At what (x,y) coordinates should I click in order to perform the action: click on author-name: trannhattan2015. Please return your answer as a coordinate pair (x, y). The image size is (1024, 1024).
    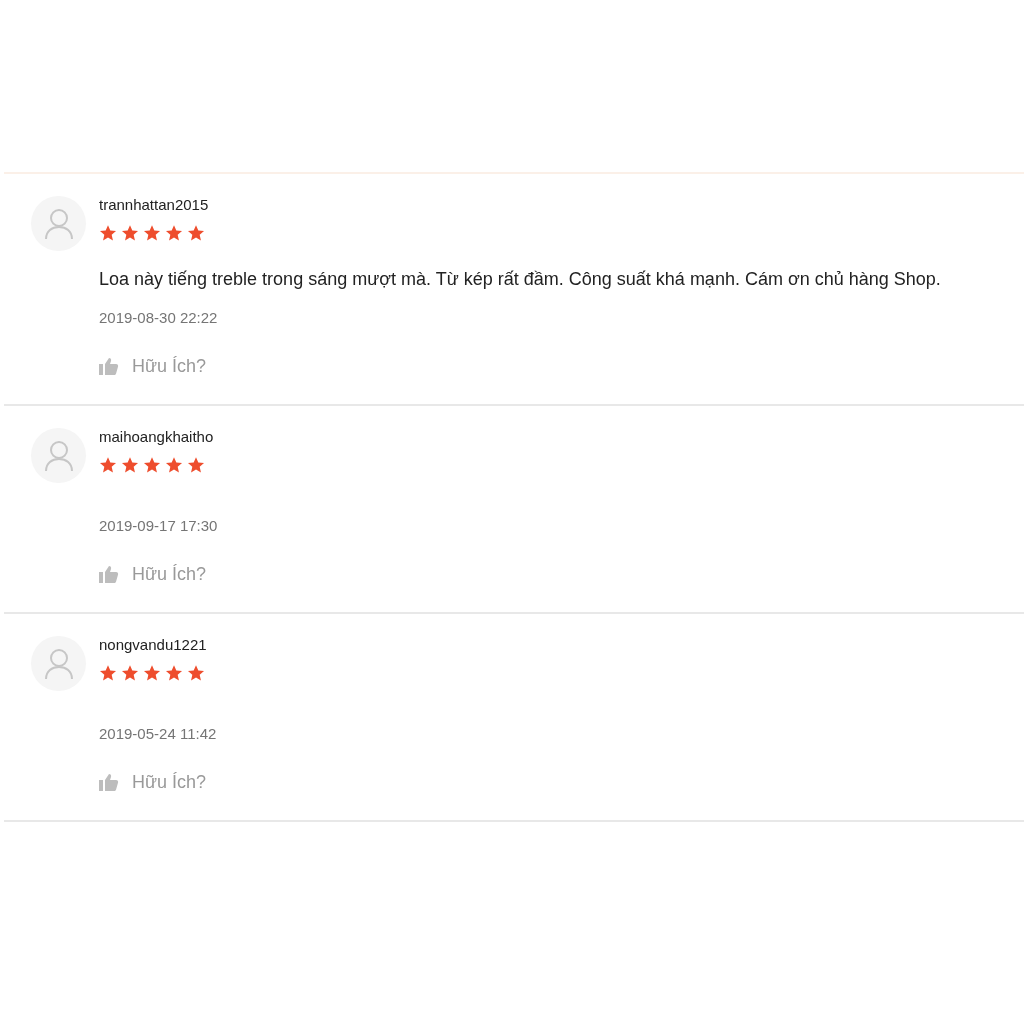
    Looking at the image, I should click on (154, 205).